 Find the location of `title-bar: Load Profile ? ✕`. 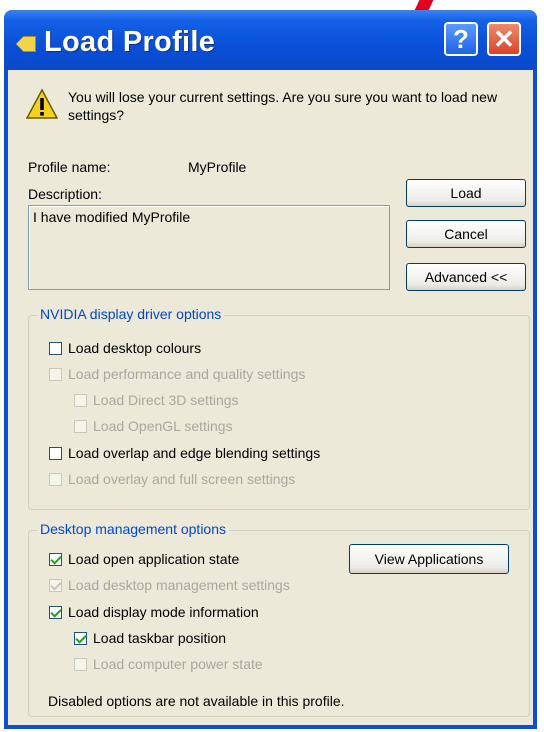

title-bar: Load Profile ? ✕ is located at coordinates (270, 40).